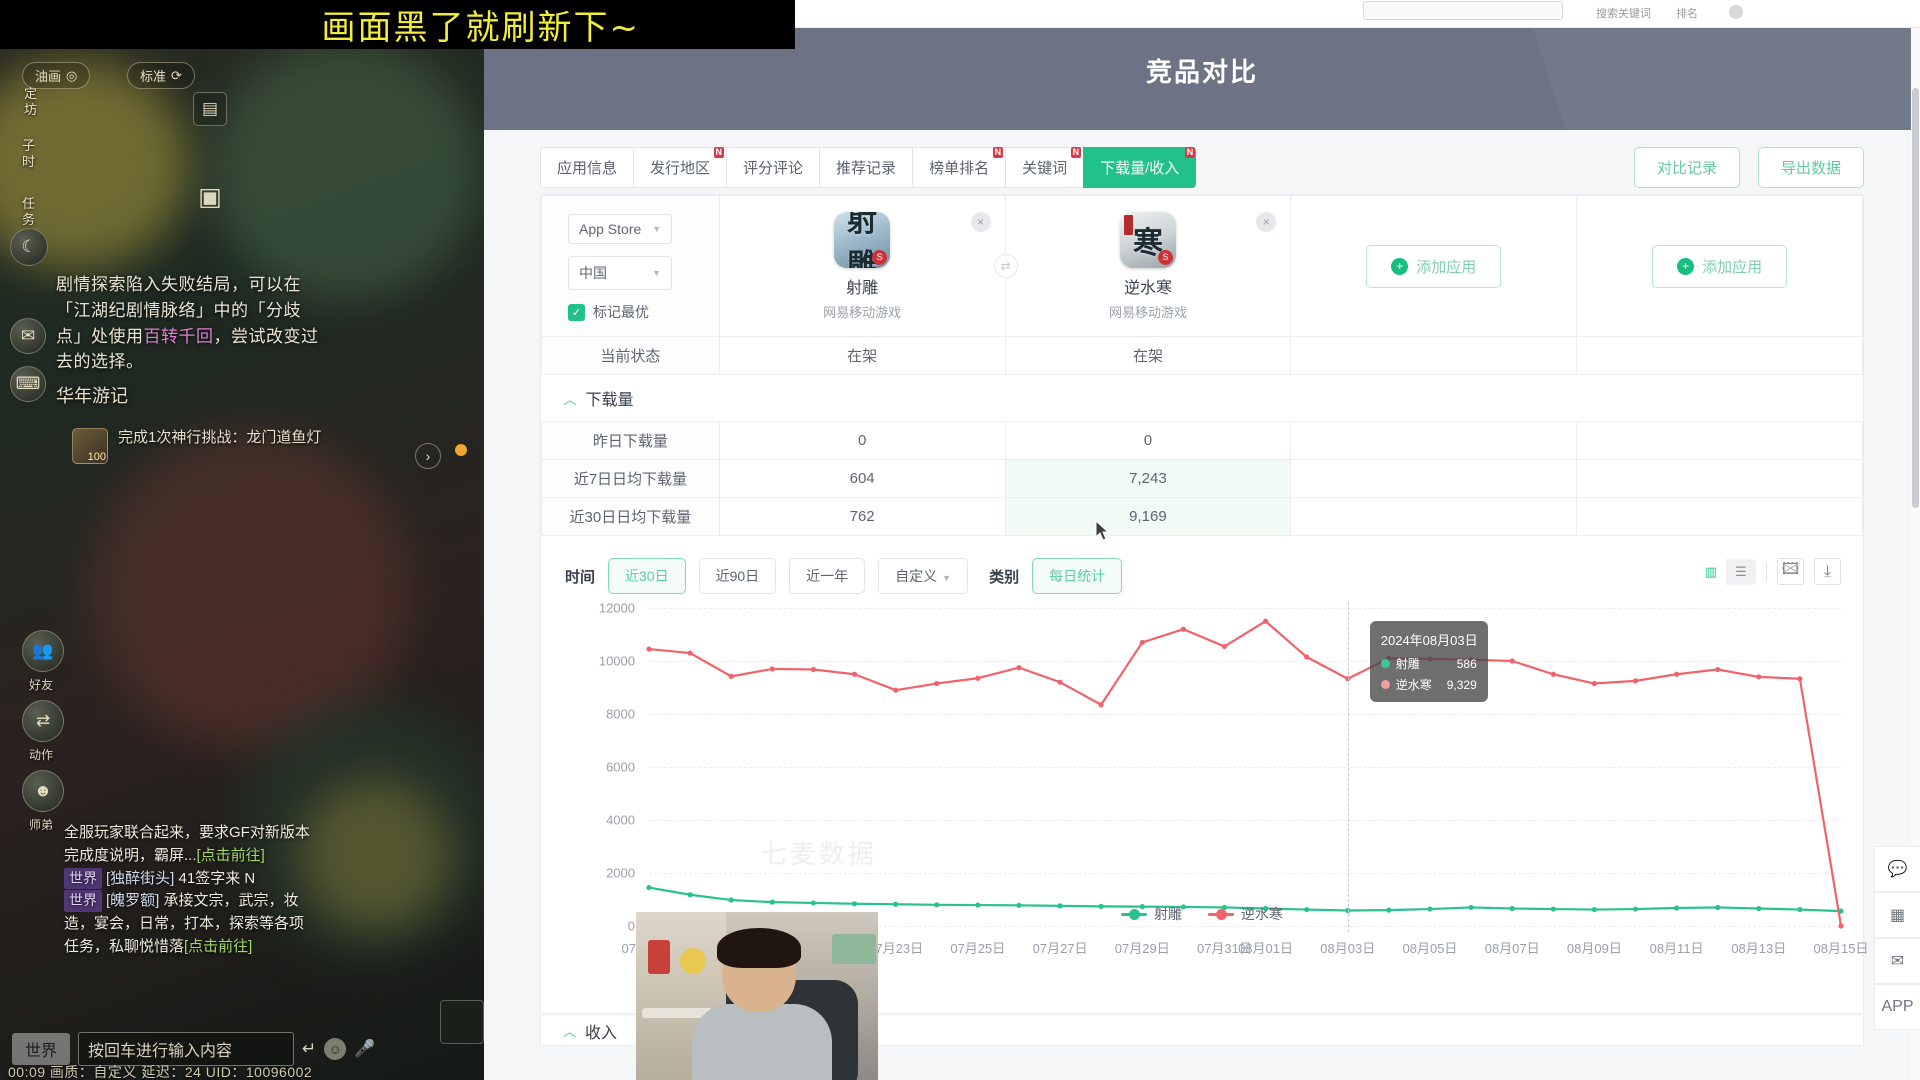 The height and width of the screenshot is (1080, 1920). I want to click on game-minimap, so click(462, 1022).